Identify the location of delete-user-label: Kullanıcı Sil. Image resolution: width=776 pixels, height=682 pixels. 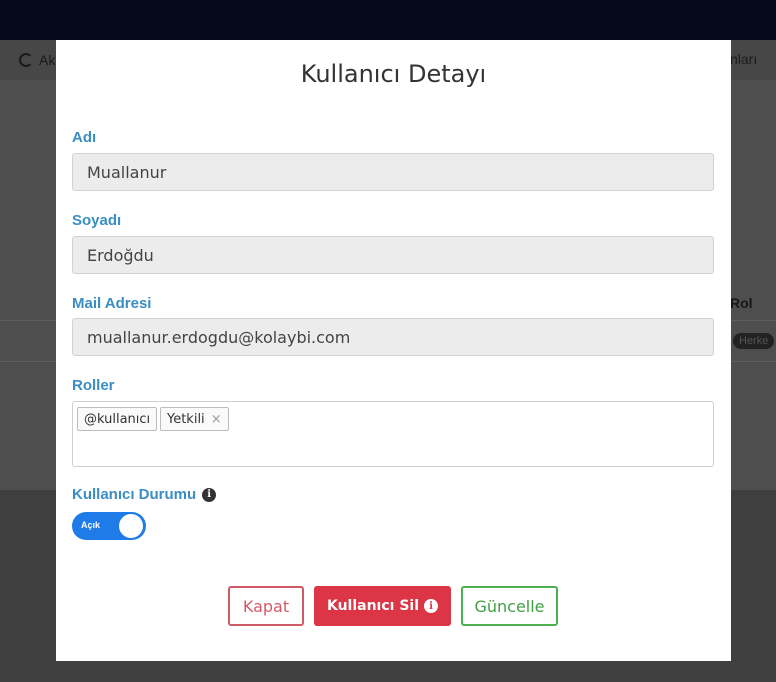
(373, 606).